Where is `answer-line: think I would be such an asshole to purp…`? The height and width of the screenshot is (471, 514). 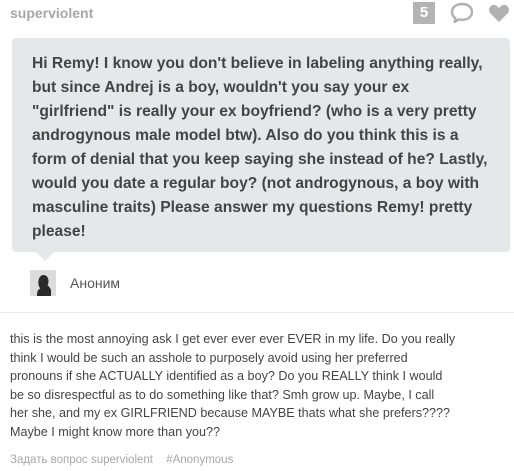
answer-line: think I would be such an asshole to purp… is located at coordinates (209, 357).